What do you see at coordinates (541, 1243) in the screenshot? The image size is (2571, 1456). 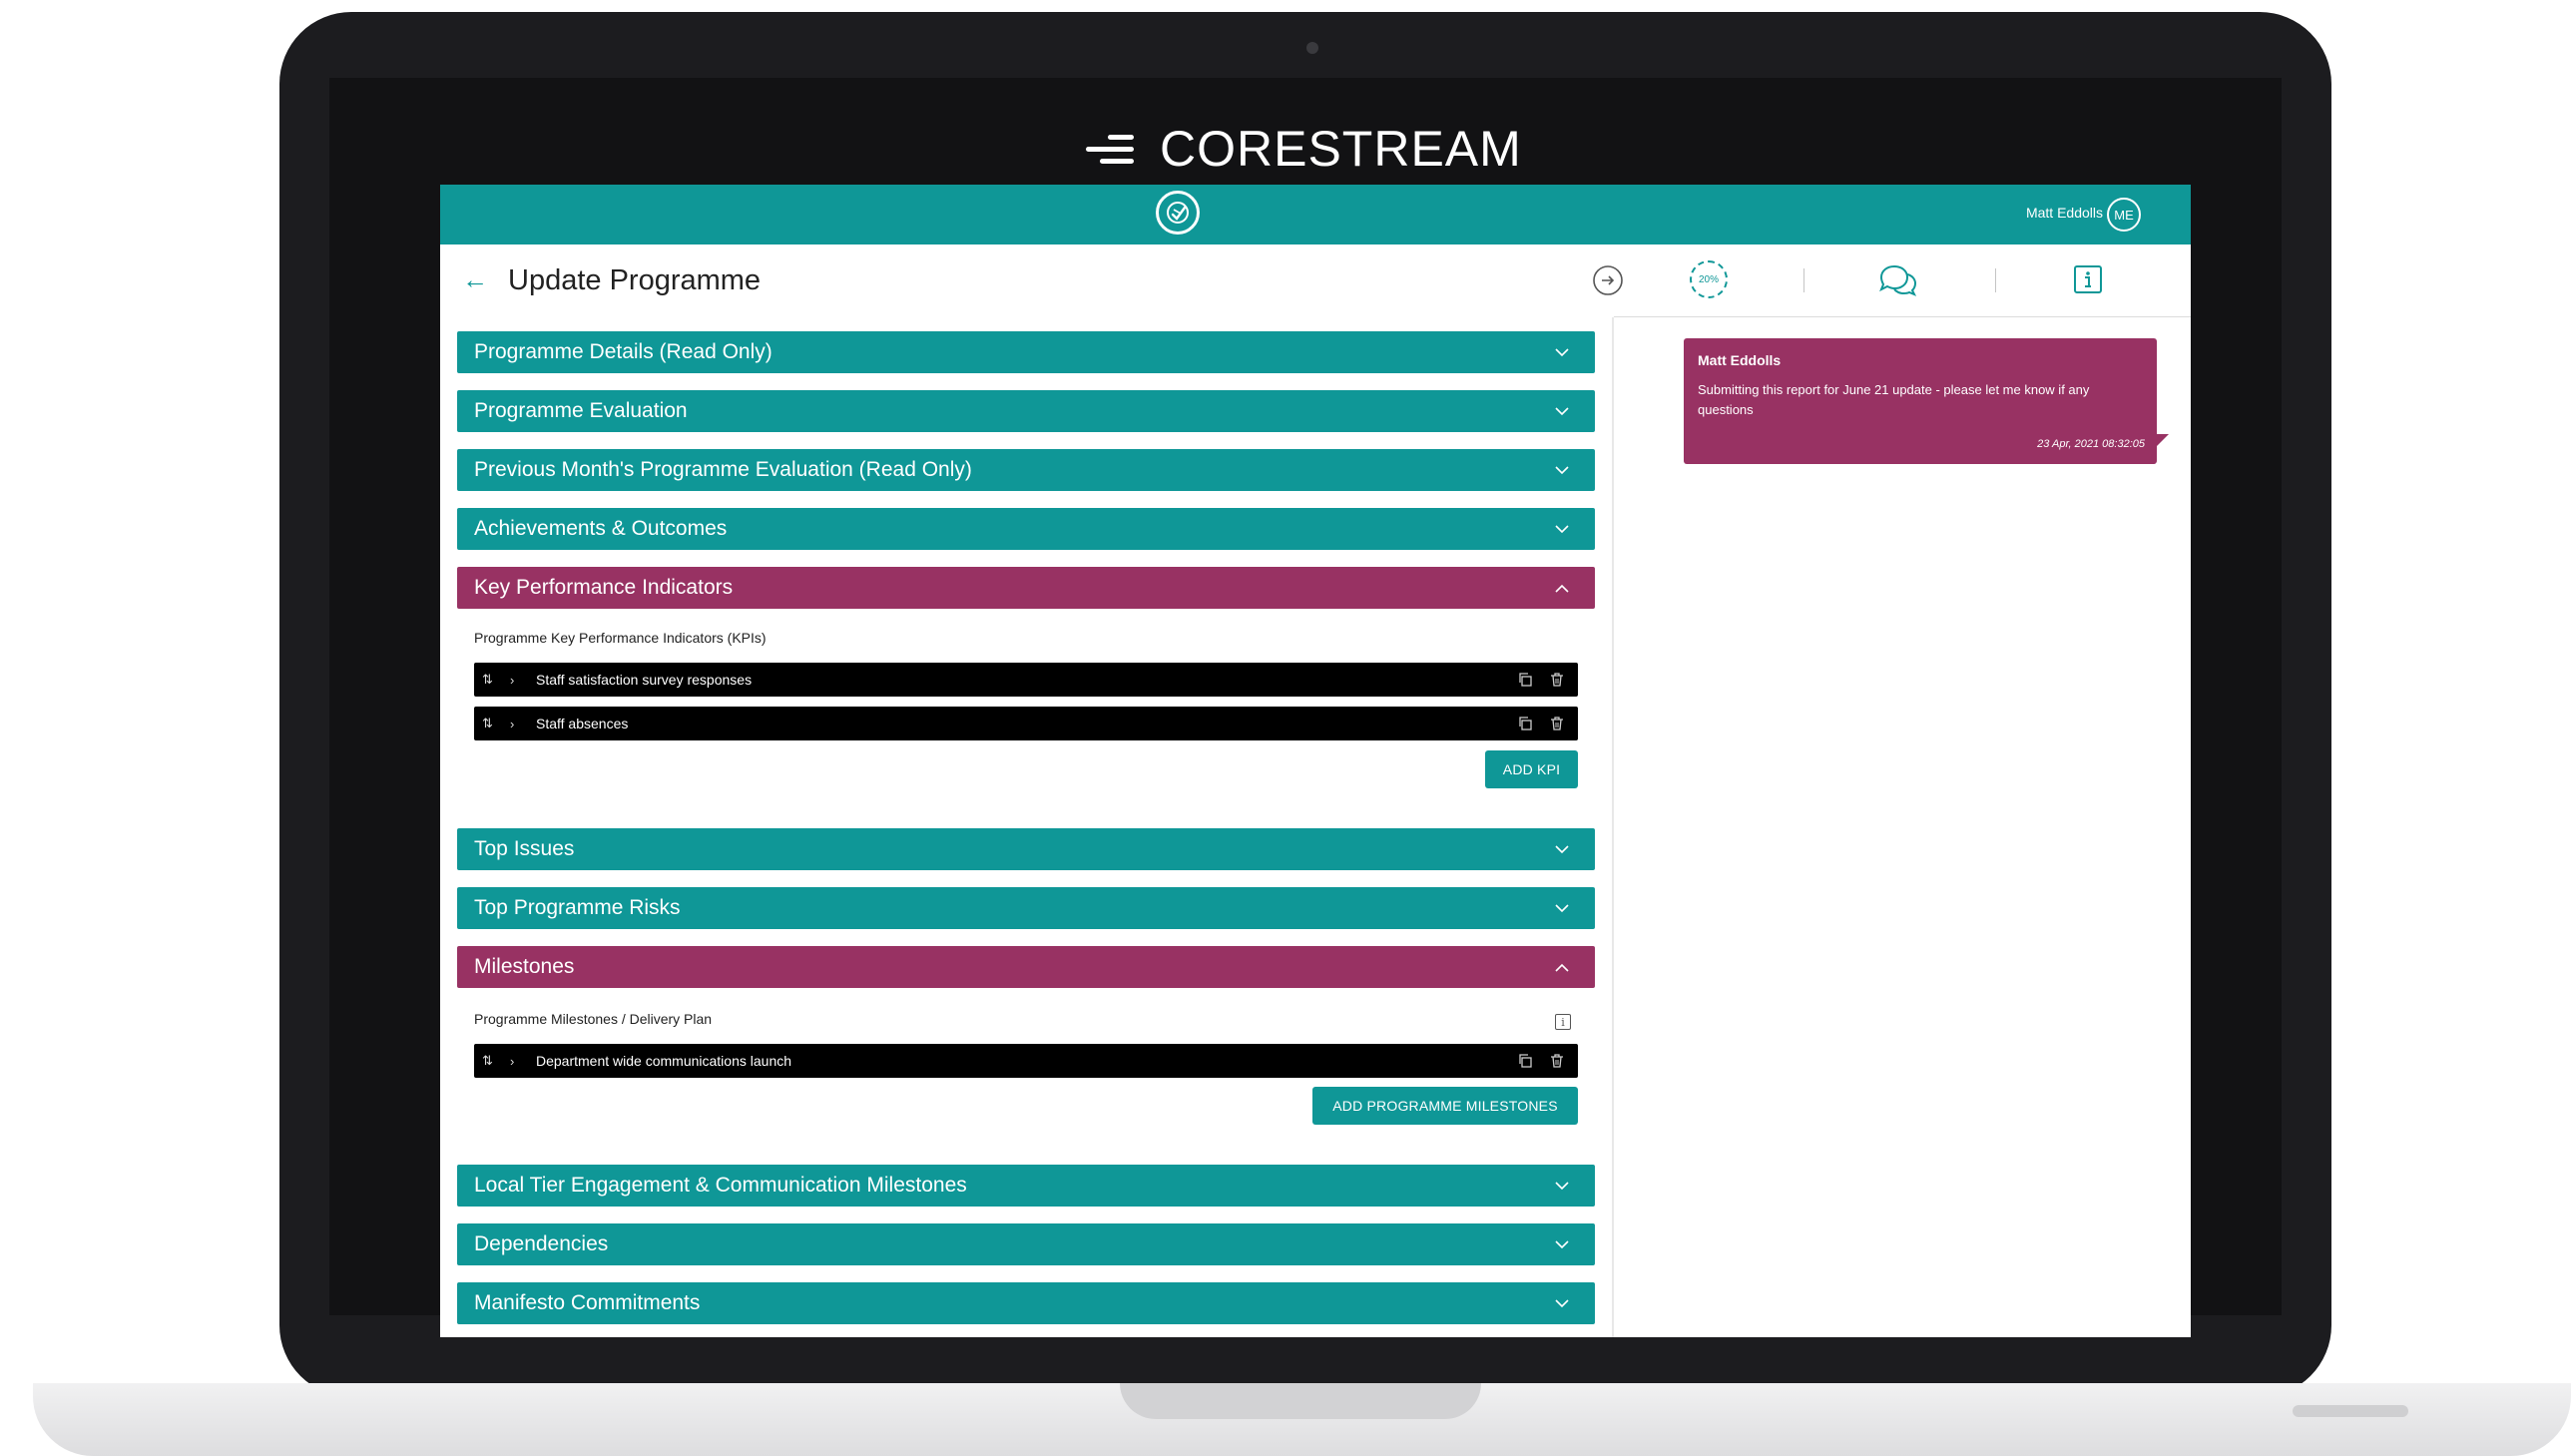 I see `section-label: Dependencies` at bounding box center [541, 1243].